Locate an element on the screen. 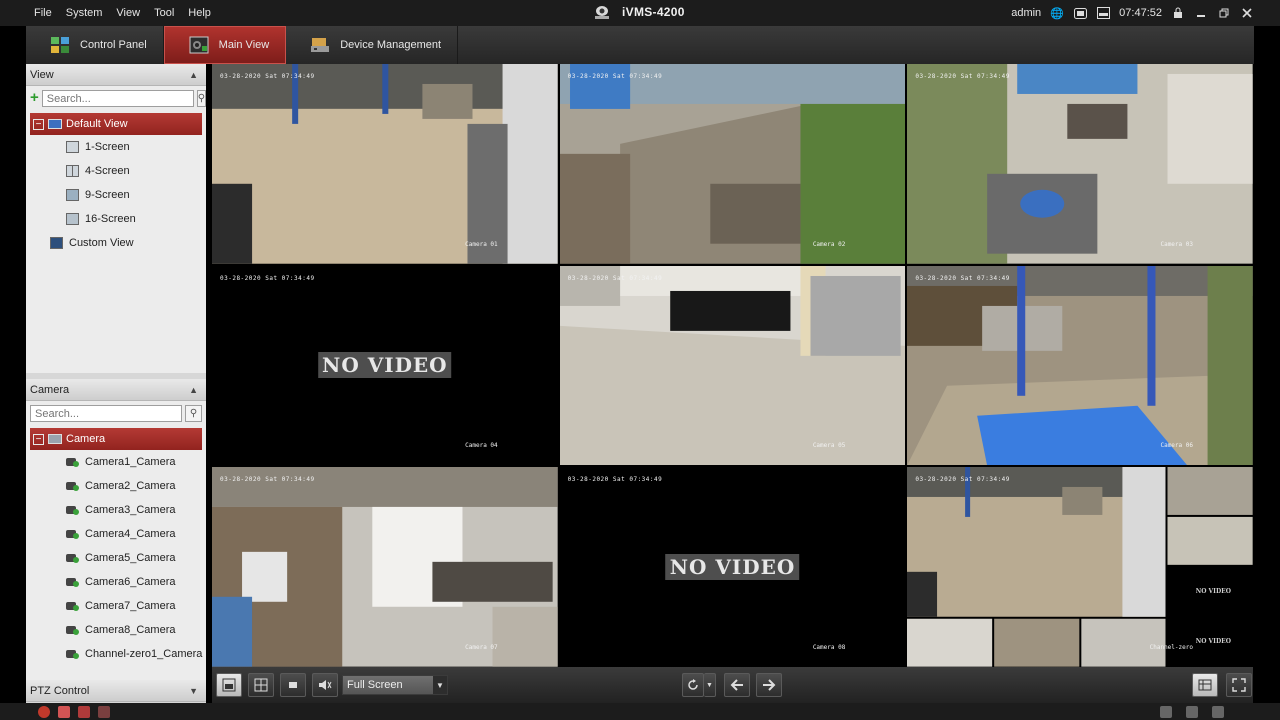  globe-icon: 🌐 is located at coordinates (1057, 13).